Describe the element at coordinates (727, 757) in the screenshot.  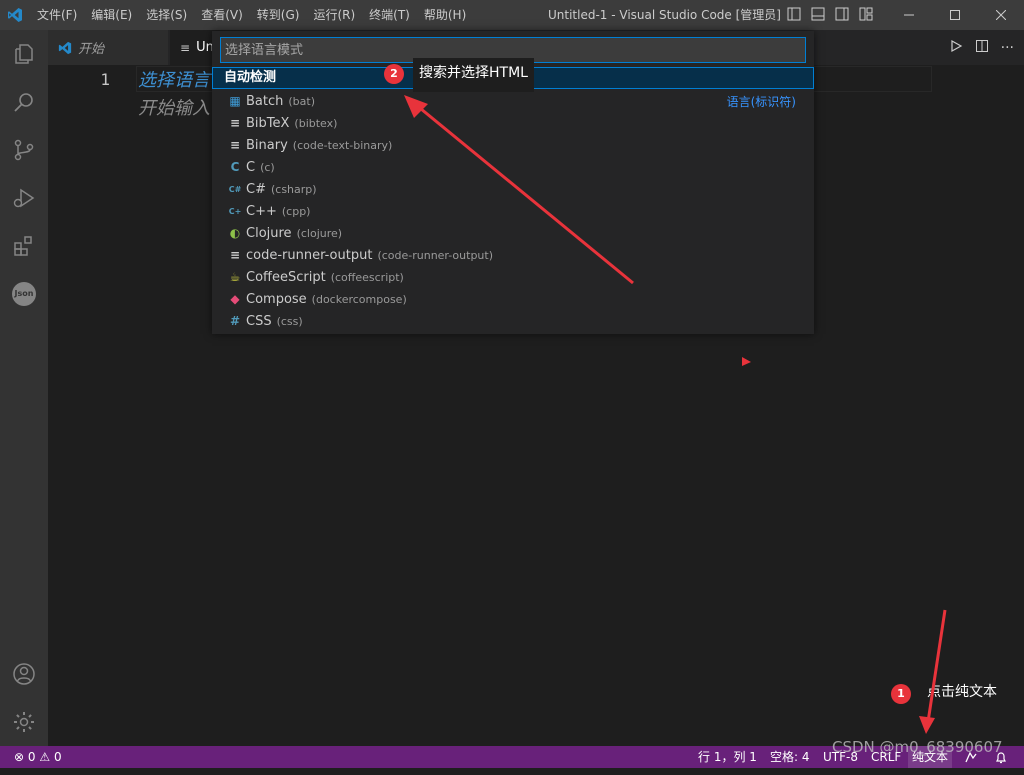
I see `cursor-position: 行 1，列 1` at that location.